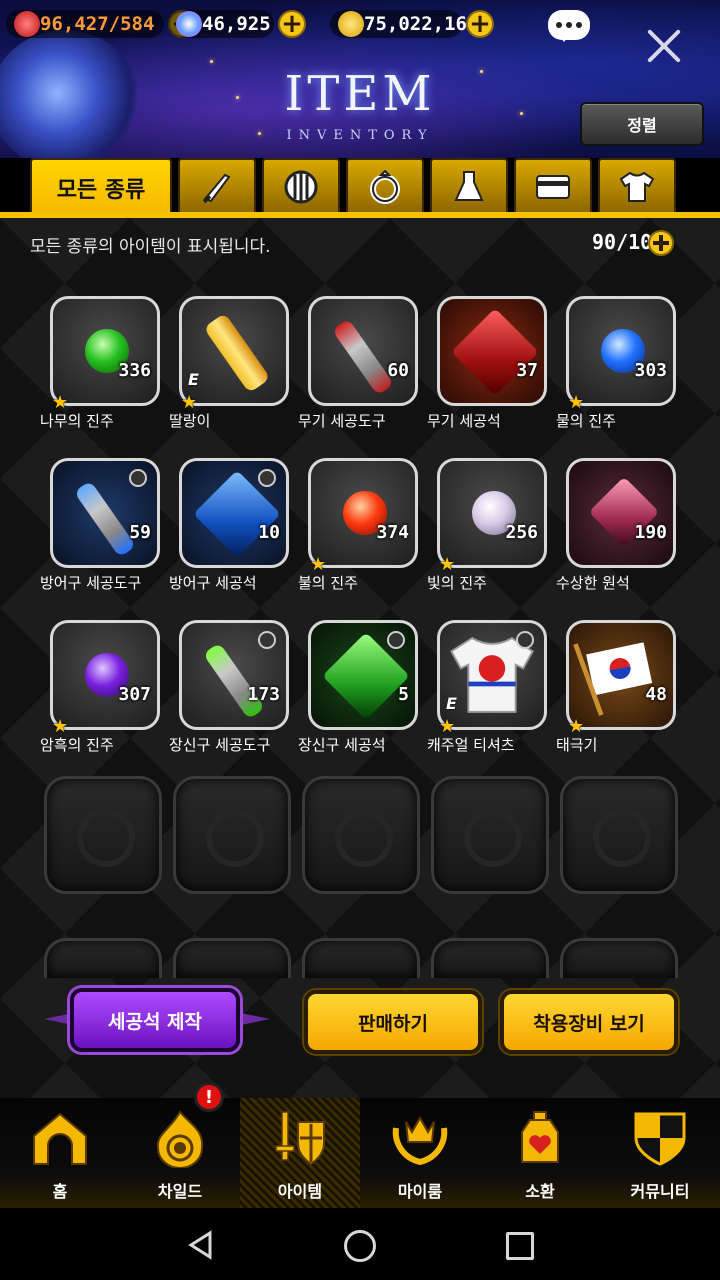  Describe the element at coordinates (586, 421) in the screenshot. I see `item-name: 물의 진주` at that location.